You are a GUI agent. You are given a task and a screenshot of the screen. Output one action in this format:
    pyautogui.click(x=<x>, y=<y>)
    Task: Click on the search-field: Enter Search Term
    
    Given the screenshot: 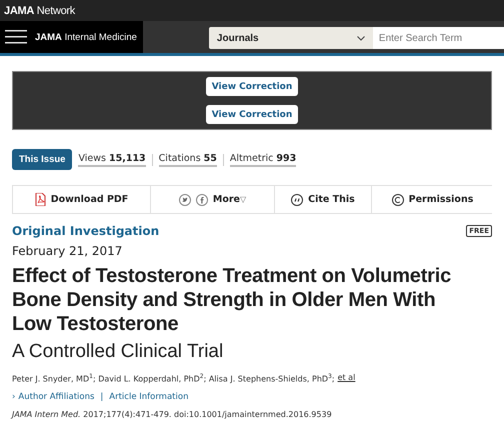 What is the action you would take?
    pyautogui.click(x=438, y=38)
    